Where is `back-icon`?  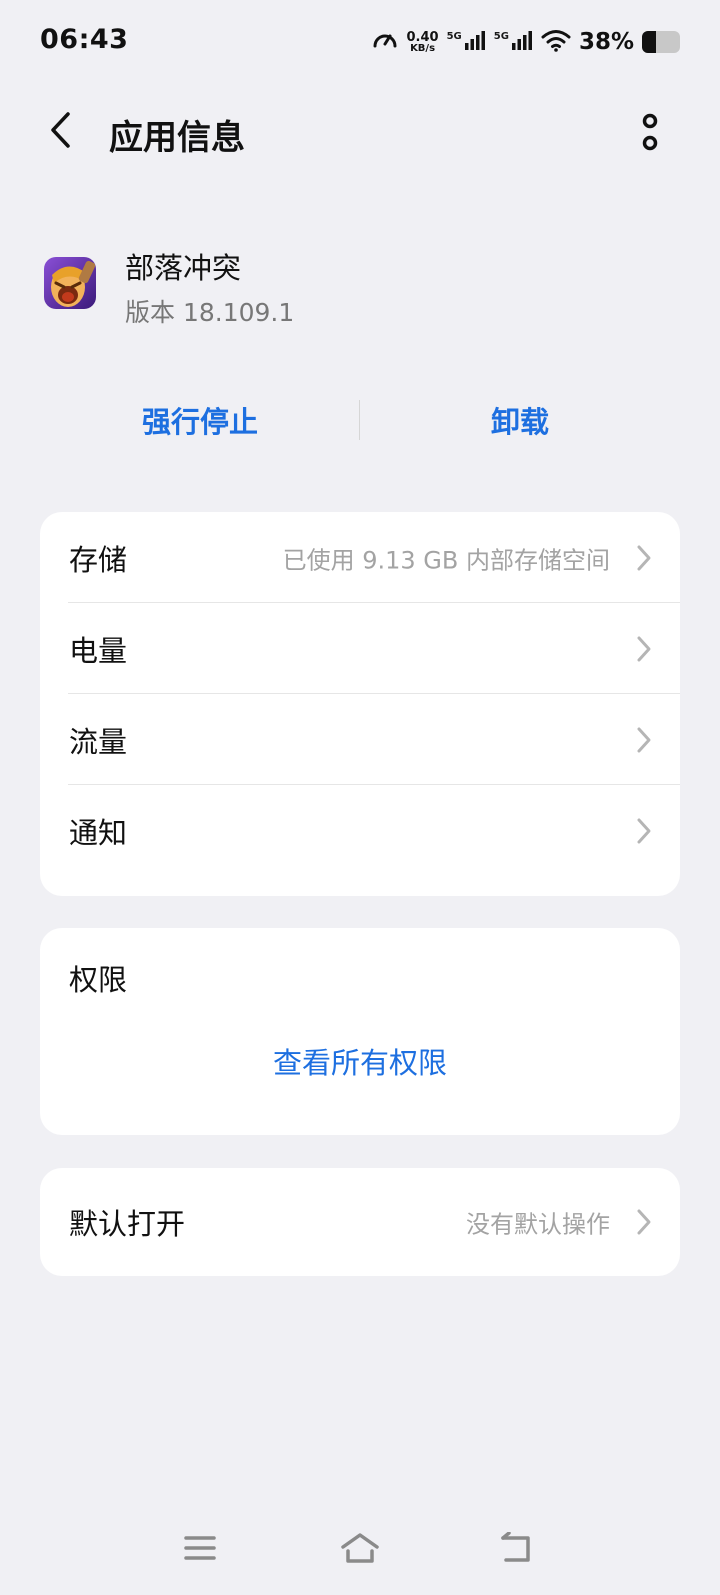
back-icon is located at coordinates (516, 1549).